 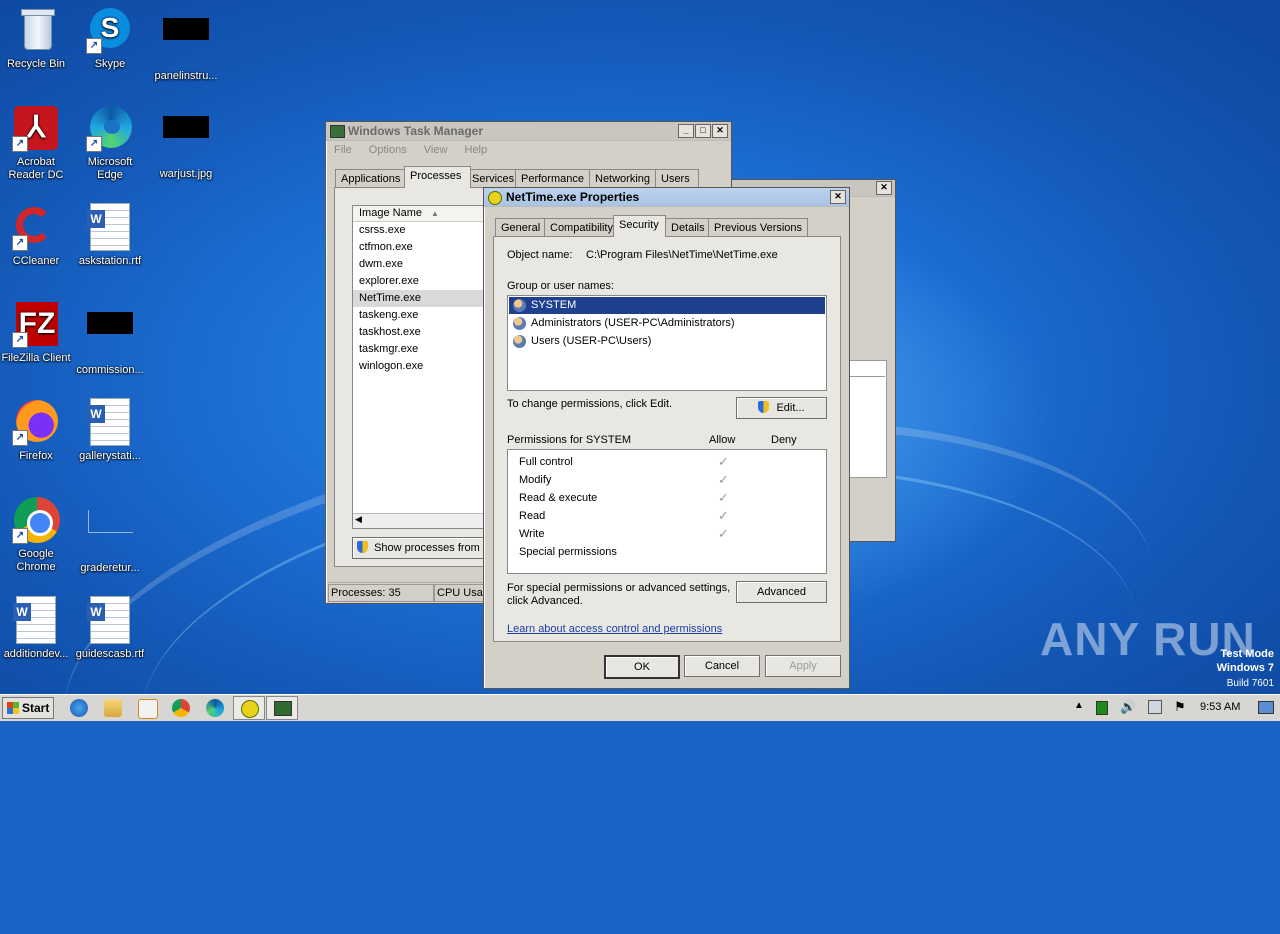 I want to click on taskbar-nettime-button, so click(x=249, y=708).